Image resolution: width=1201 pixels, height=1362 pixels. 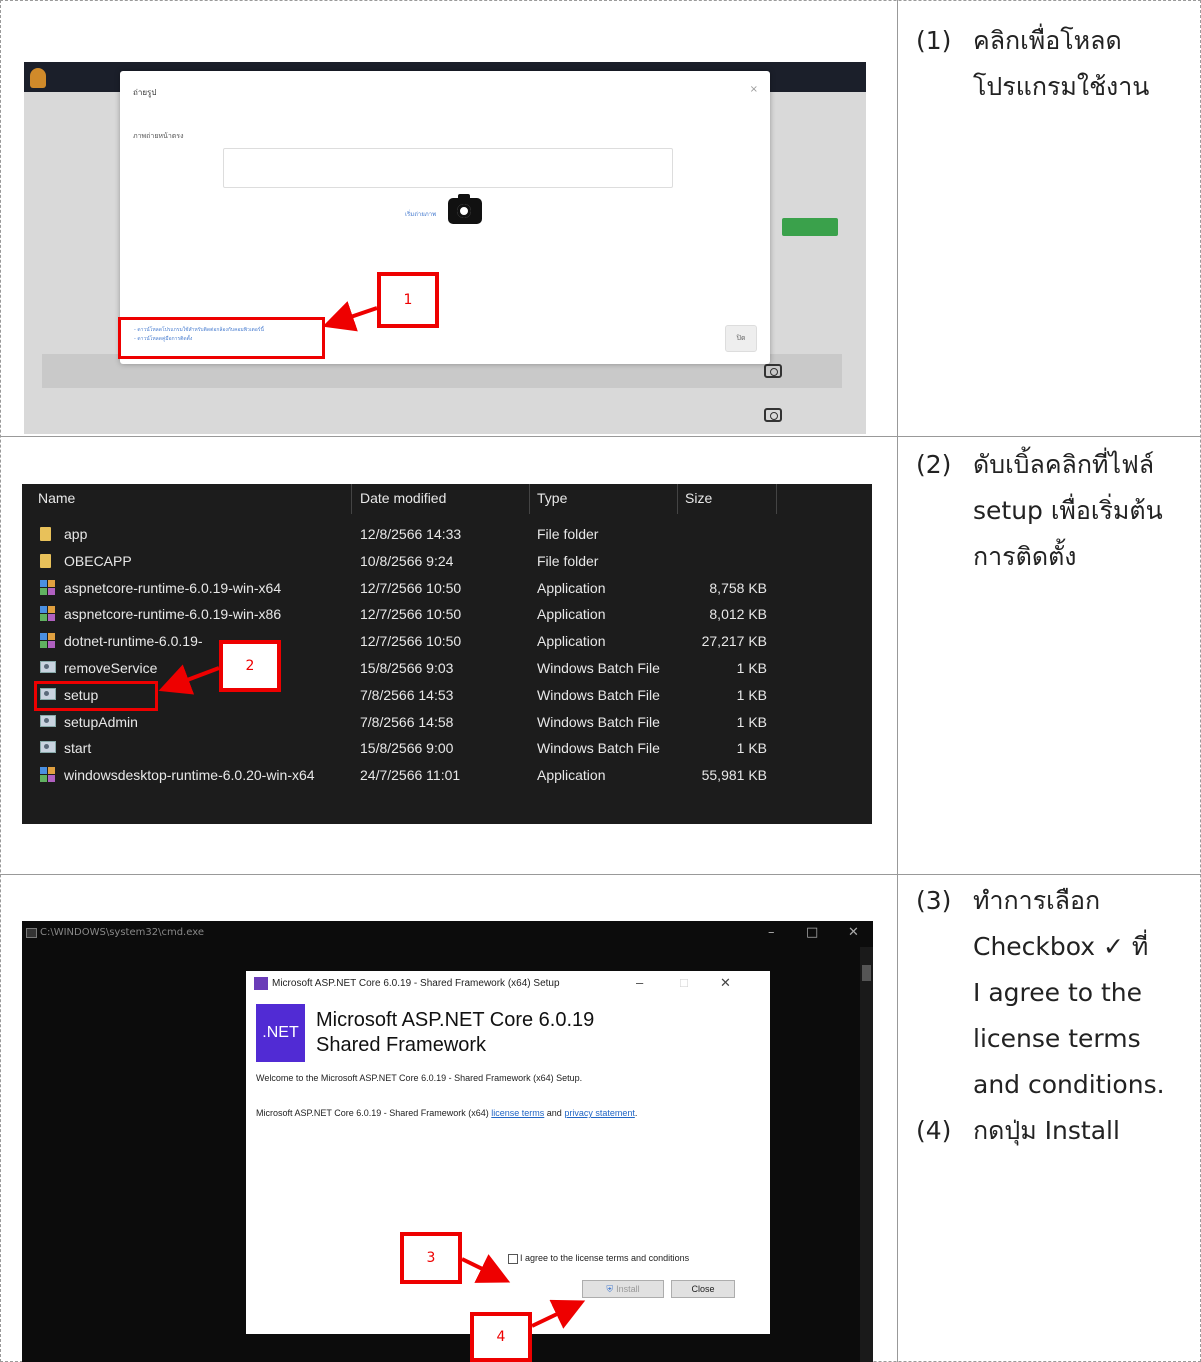 I want to click on header-type: Type, so click(x=552, y=498).